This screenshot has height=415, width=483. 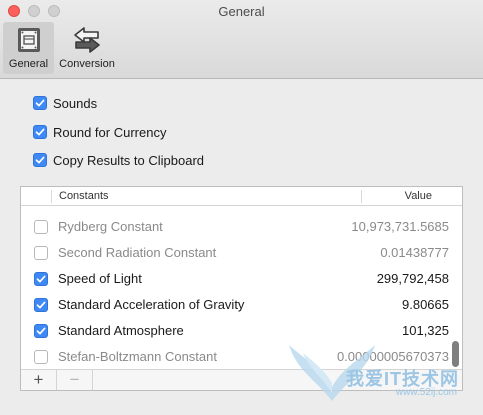 I want to click on constant-name: Rydberg Constant, so click(x=110, y=226).